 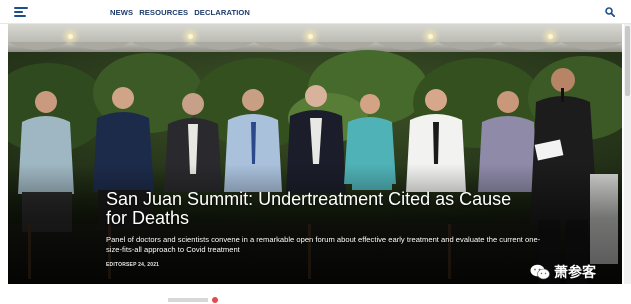 I want to click on below-fold-area, so click(x=315, y=294).